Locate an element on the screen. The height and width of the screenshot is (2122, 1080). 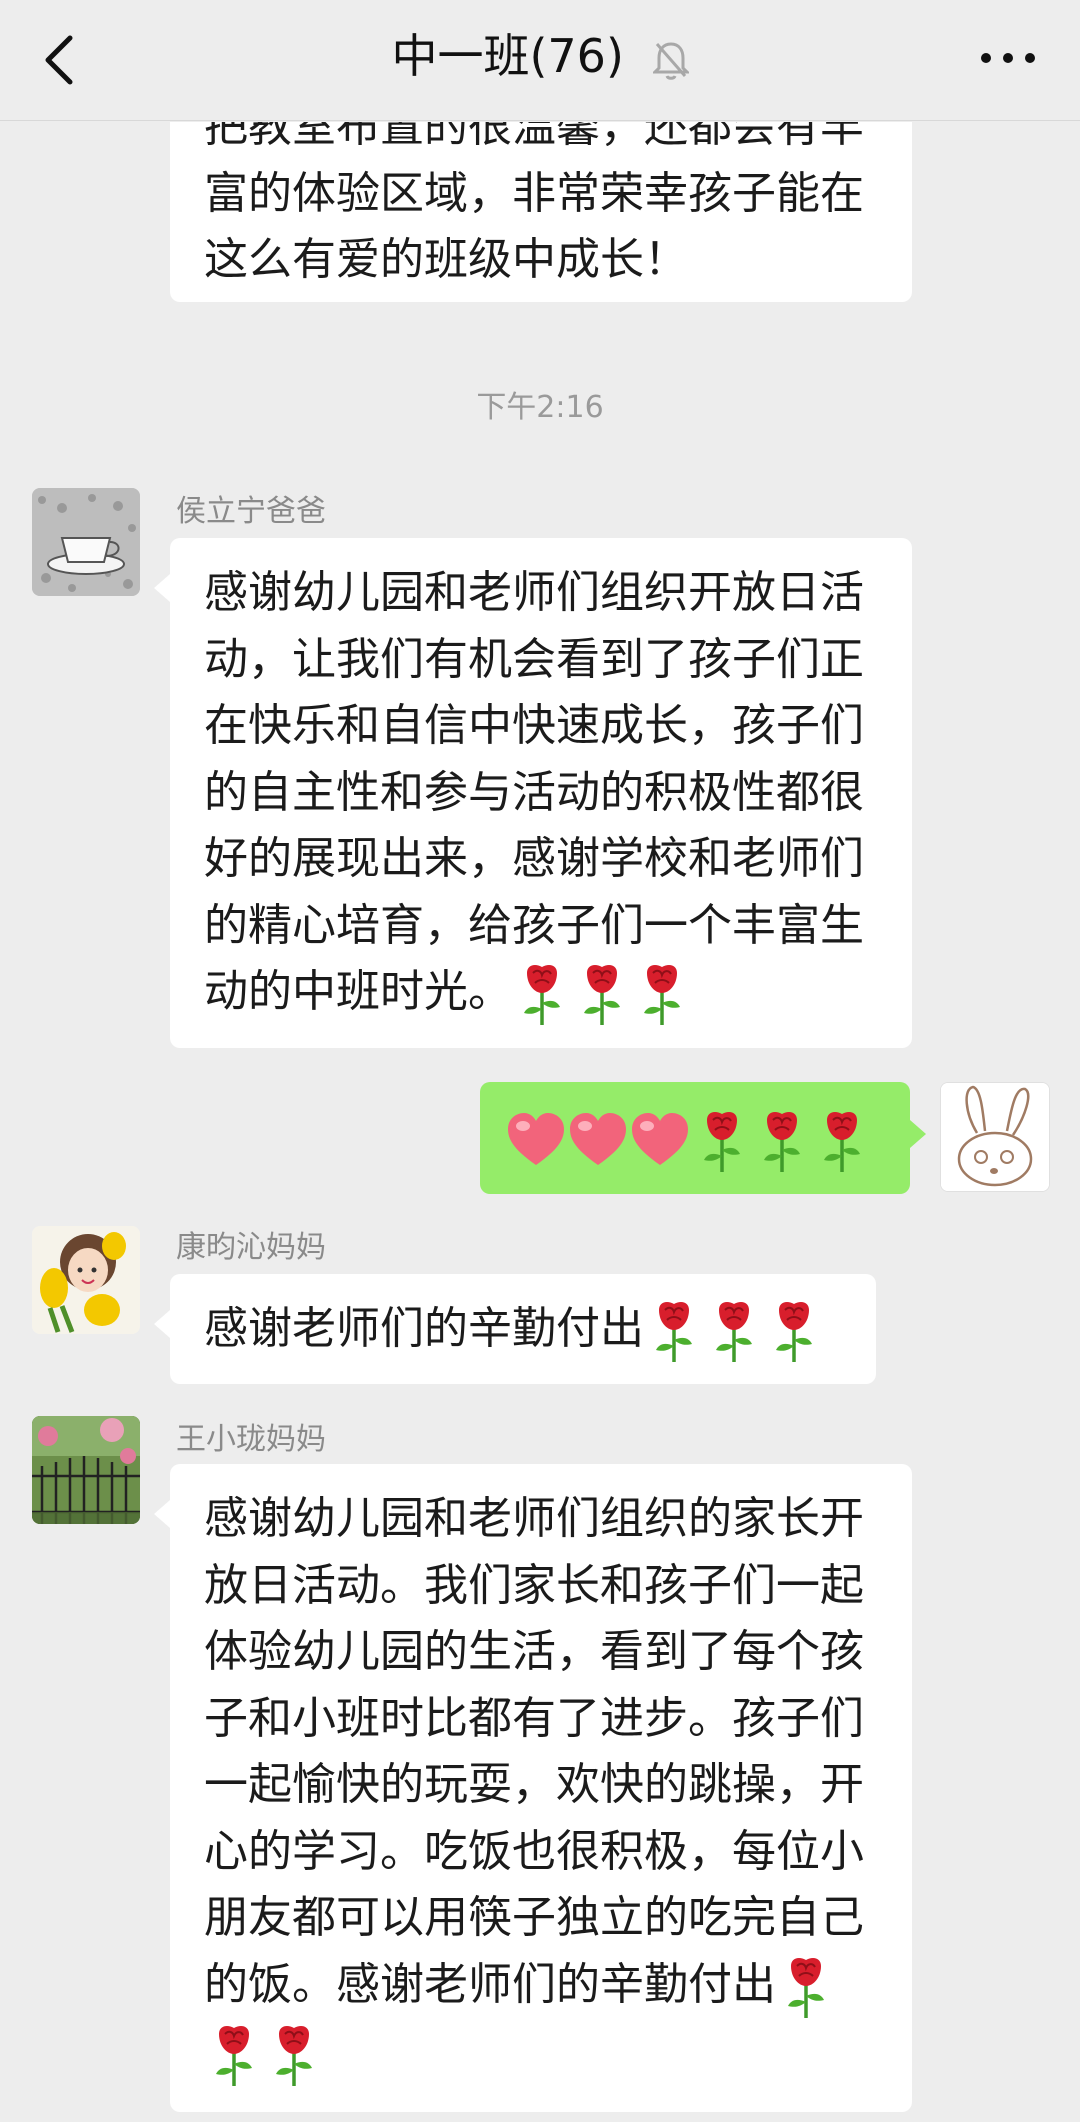
message-line: 的精心培育，给孩子们一个丰富生 is located at coordinates (534, 925).